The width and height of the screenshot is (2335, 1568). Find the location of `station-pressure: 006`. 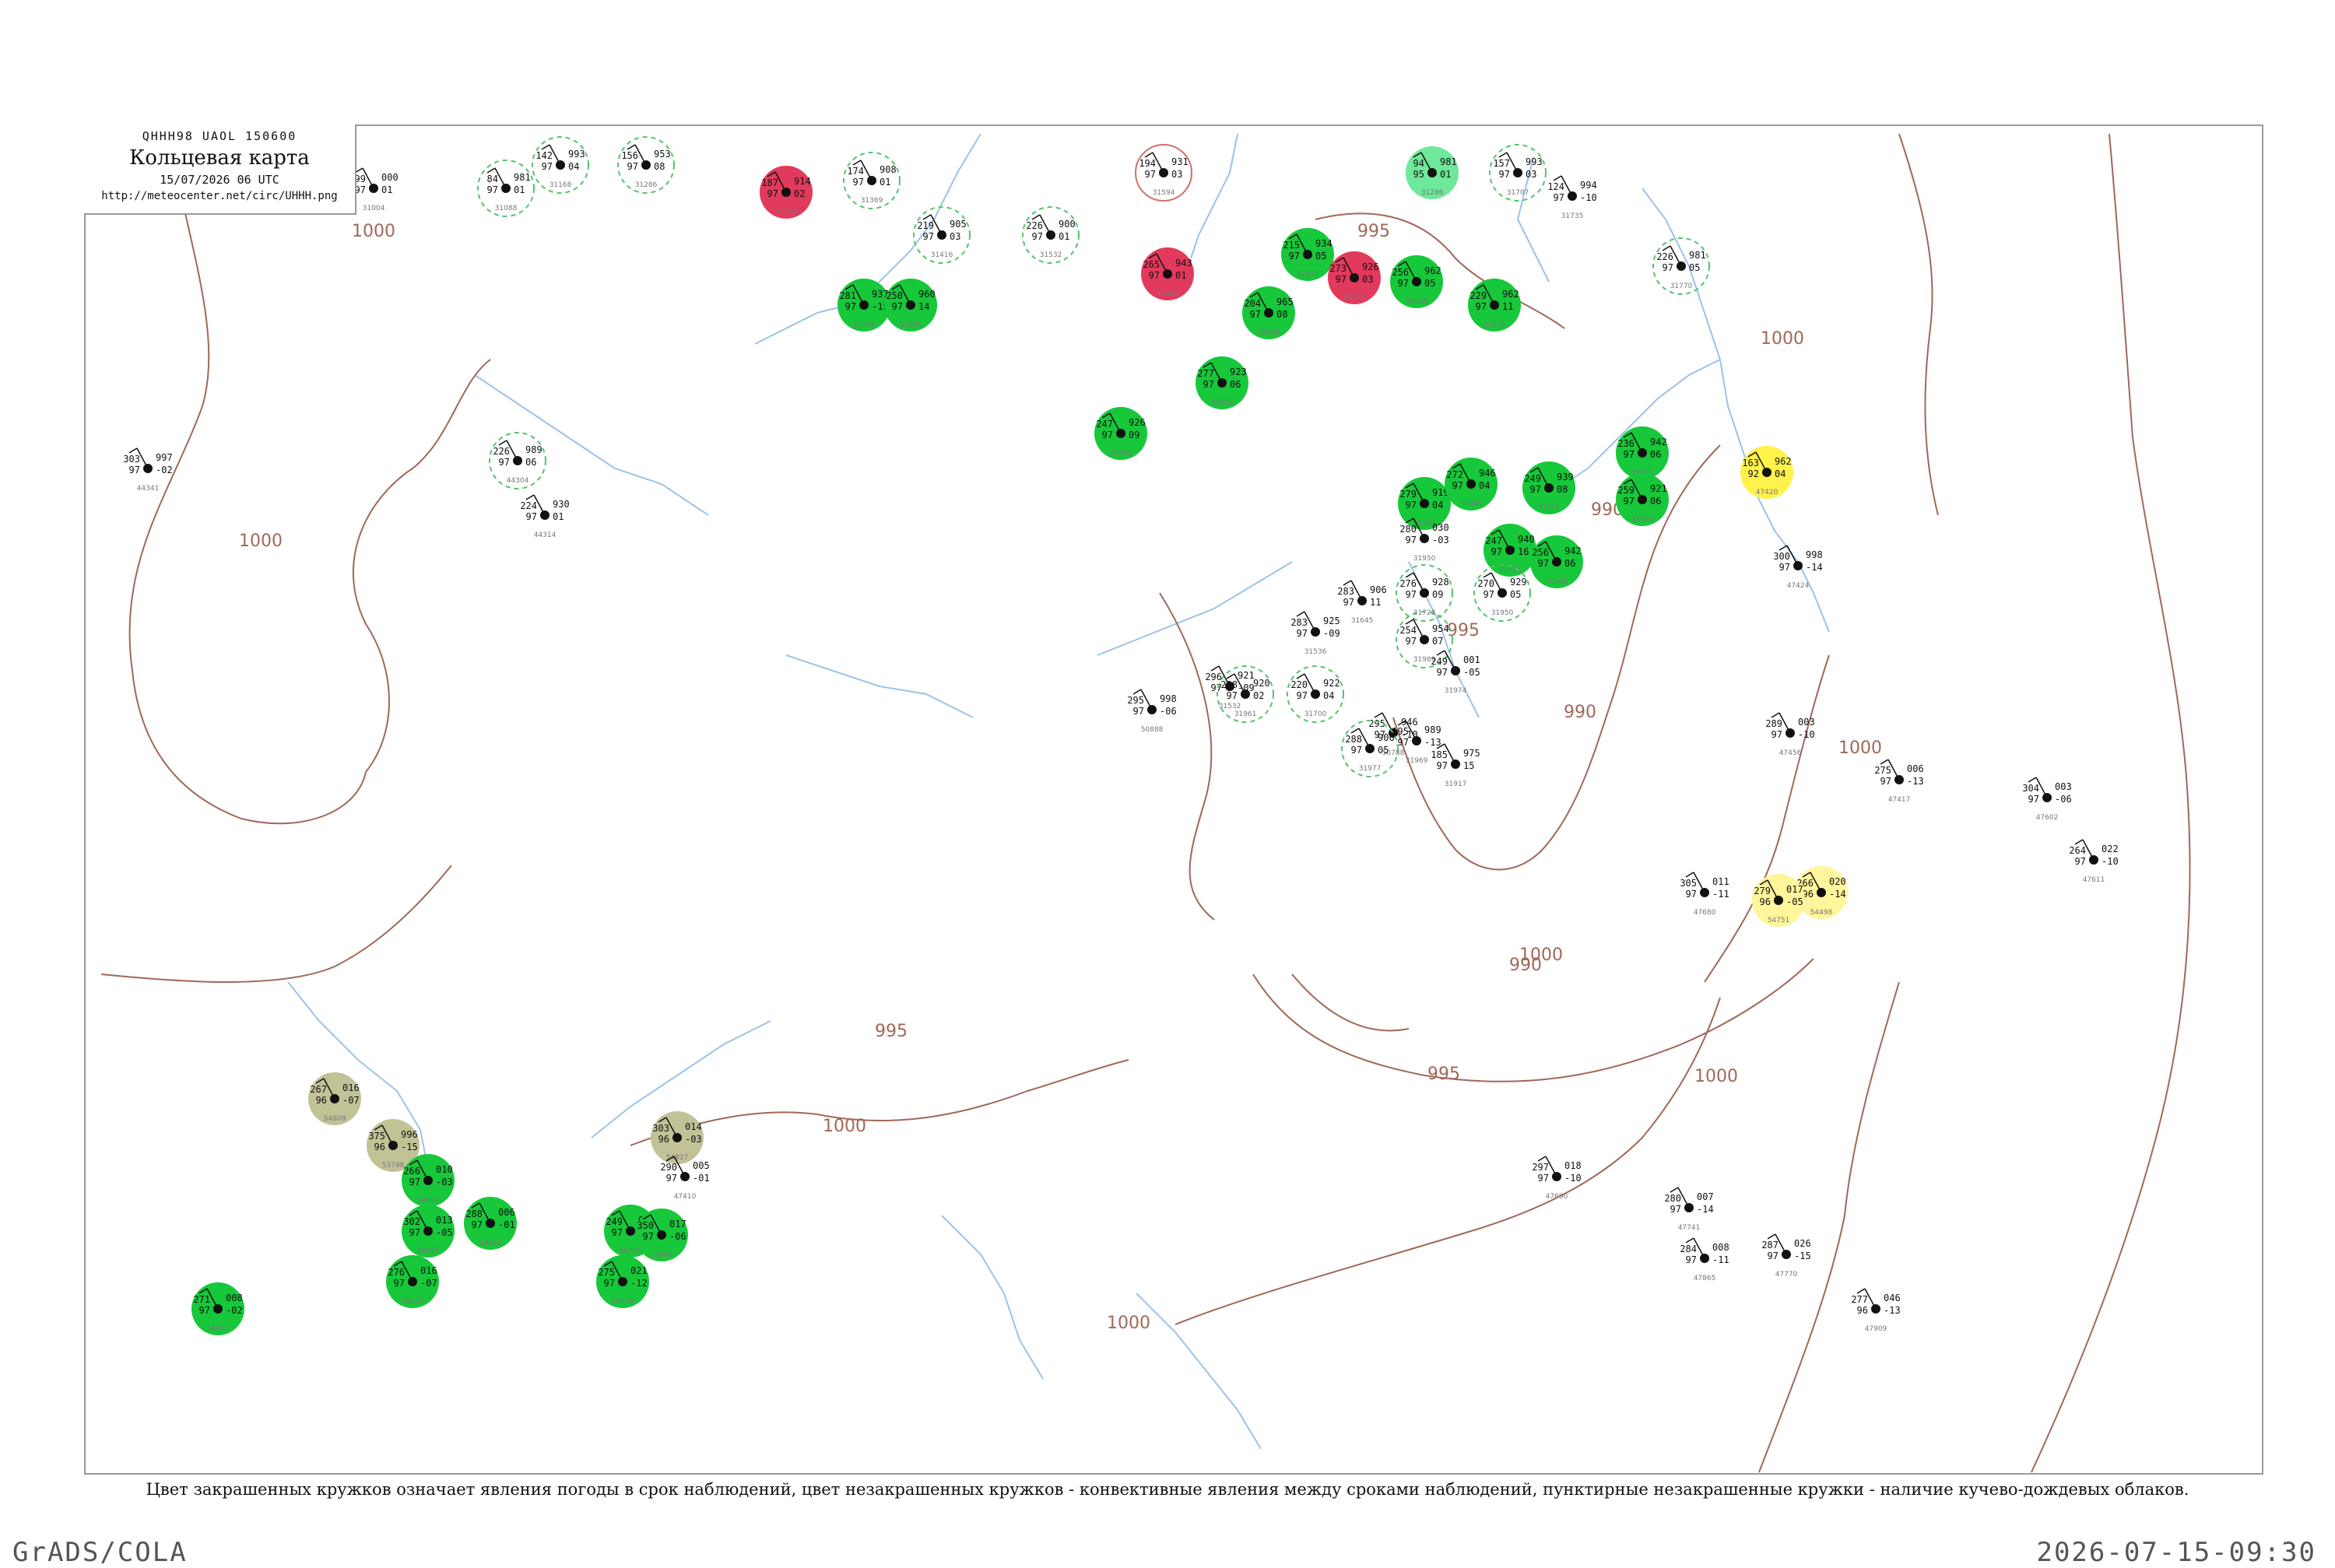

station-pressure: 006 is located at coordinates (506, 1212).